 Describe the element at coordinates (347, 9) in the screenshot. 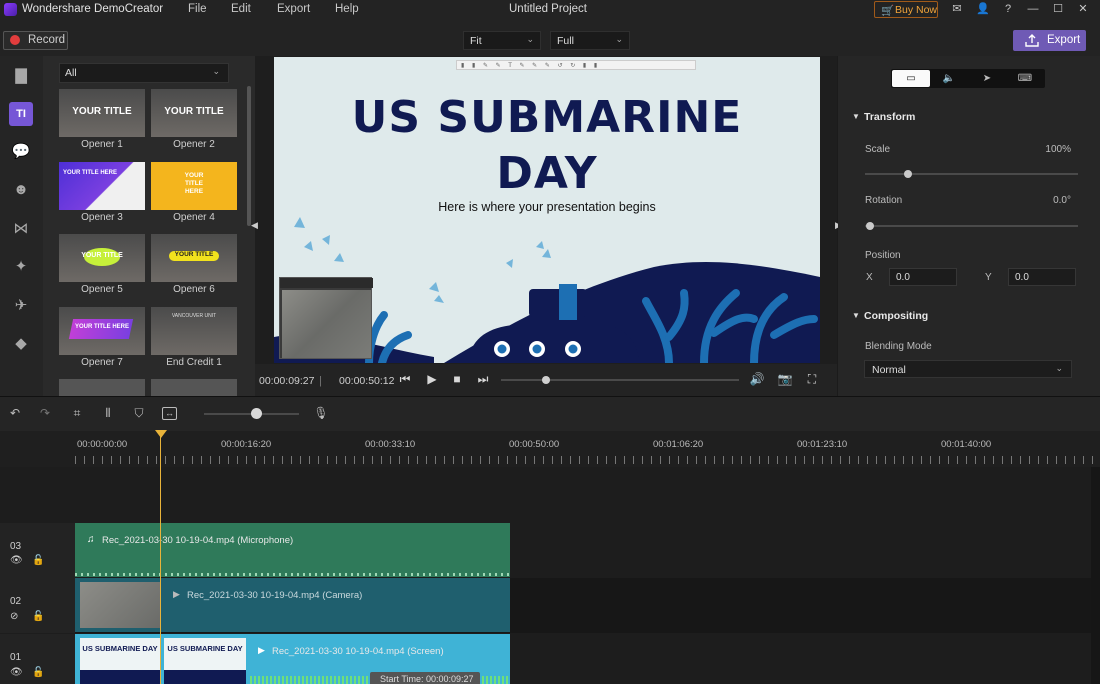

I see `menu-help: Help` at that location.